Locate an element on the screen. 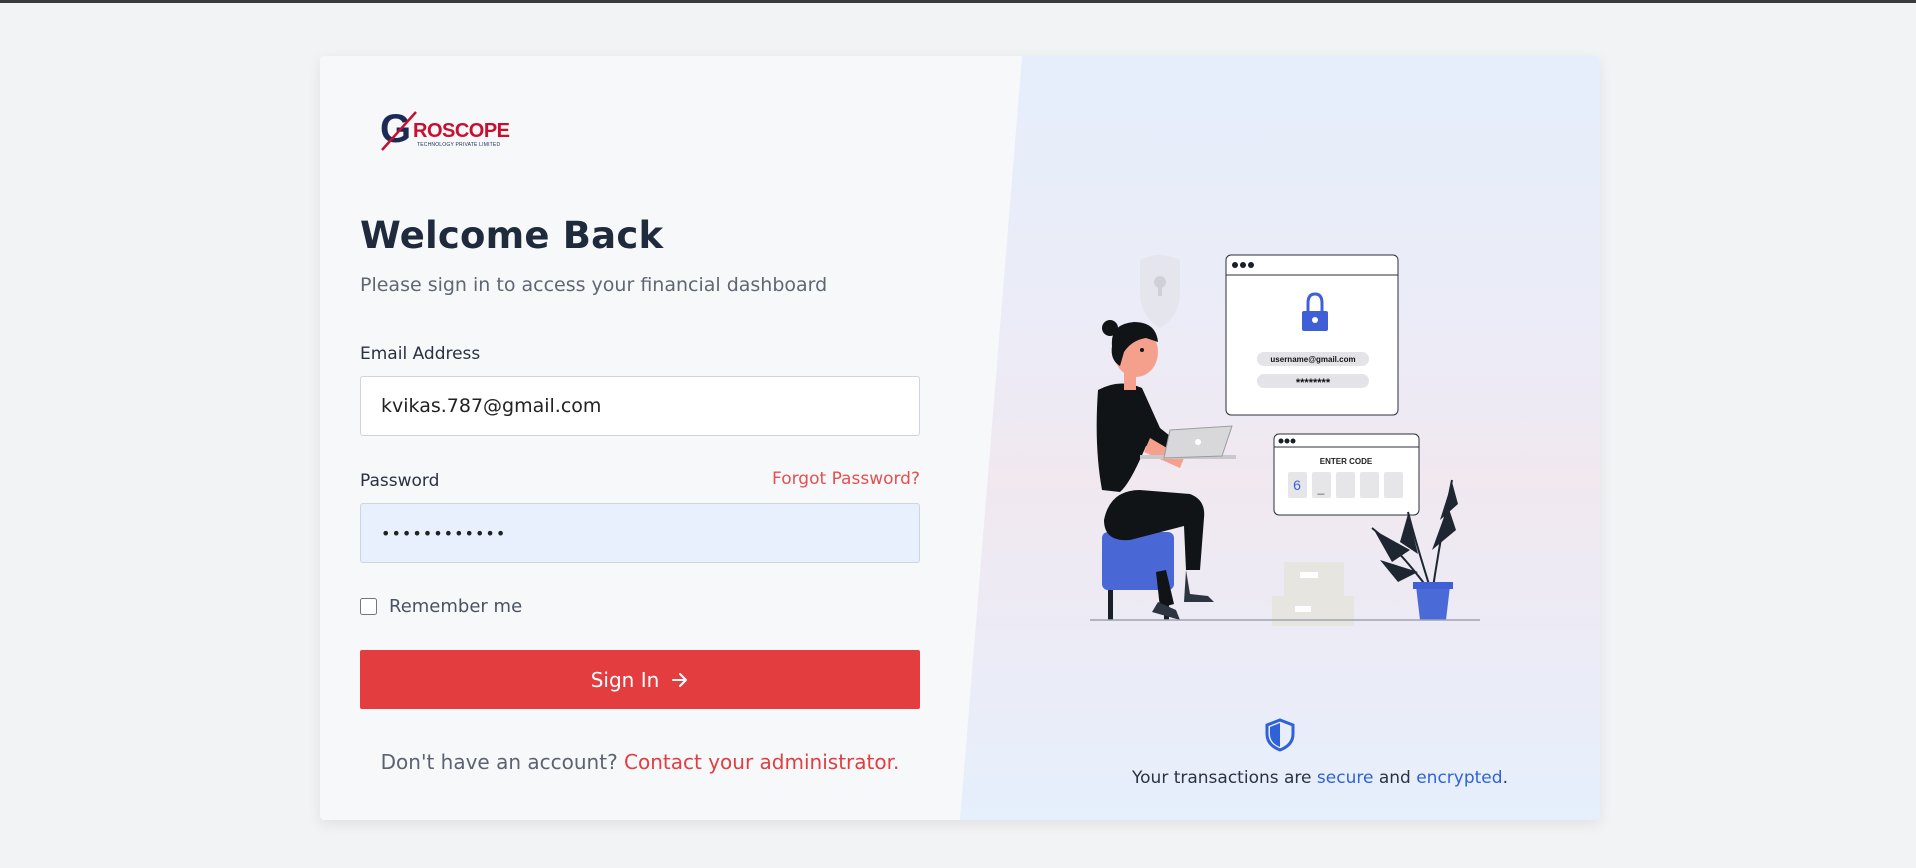 This screenshot has height=868, width=1916. logo-wordmark: ROSCOPE is located at coordinates (461, 131).